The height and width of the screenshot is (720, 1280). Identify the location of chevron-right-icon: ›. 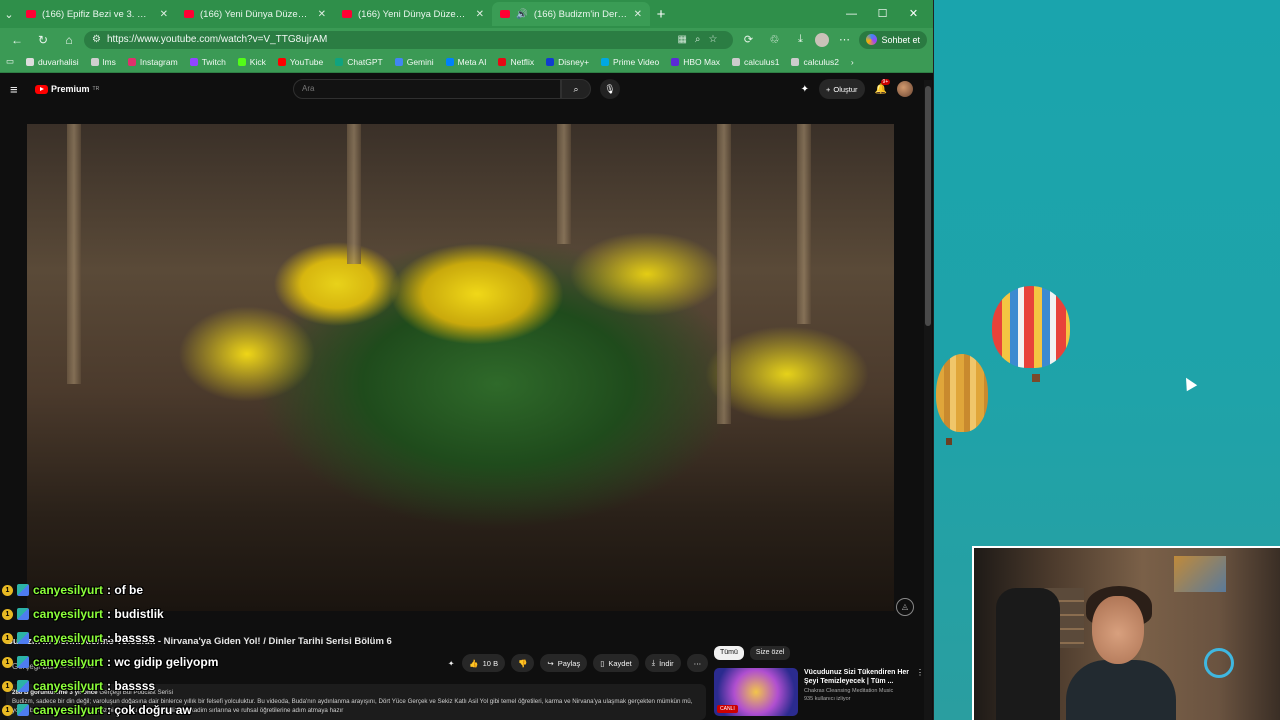
(852, 62).